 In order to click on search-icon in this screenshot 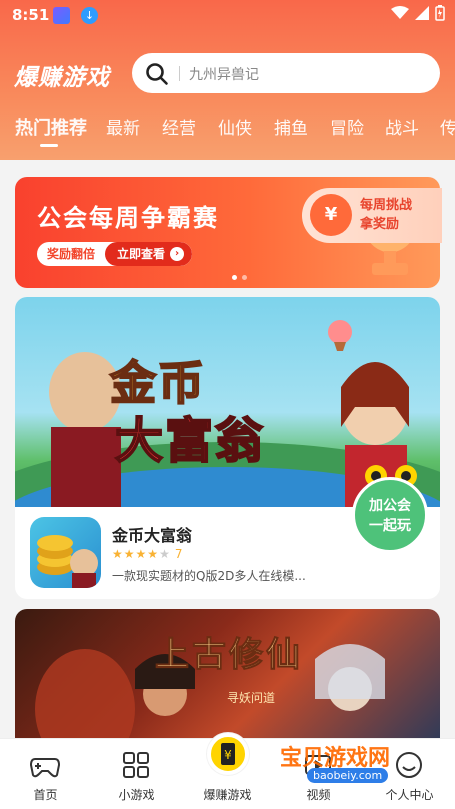, I will do `click(157, 74)`.